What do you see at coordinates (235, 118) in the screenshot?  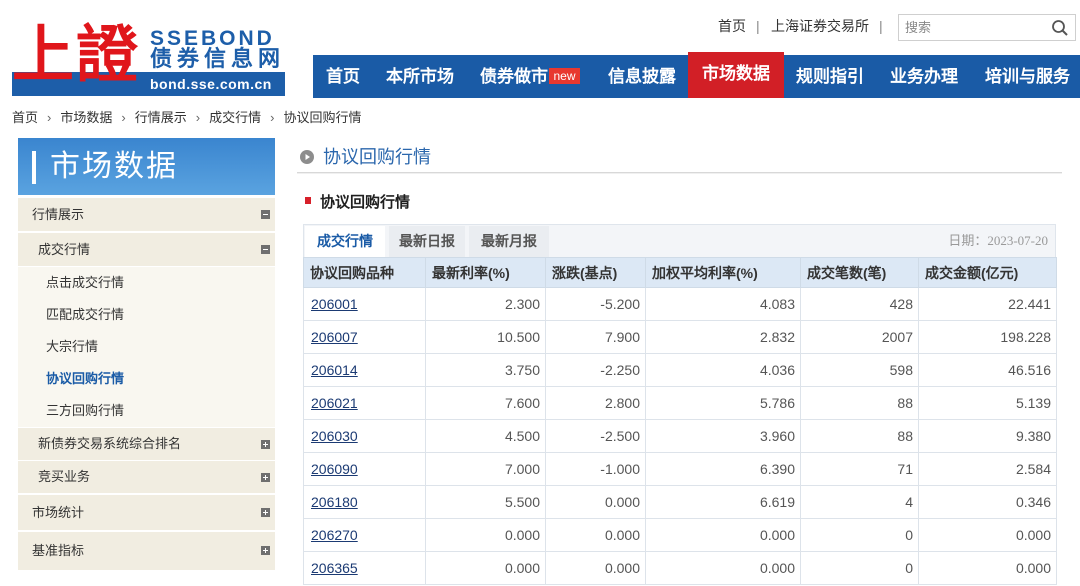 I see `breadcrumb-item: 成交行情` at bounding box center [235, 118].